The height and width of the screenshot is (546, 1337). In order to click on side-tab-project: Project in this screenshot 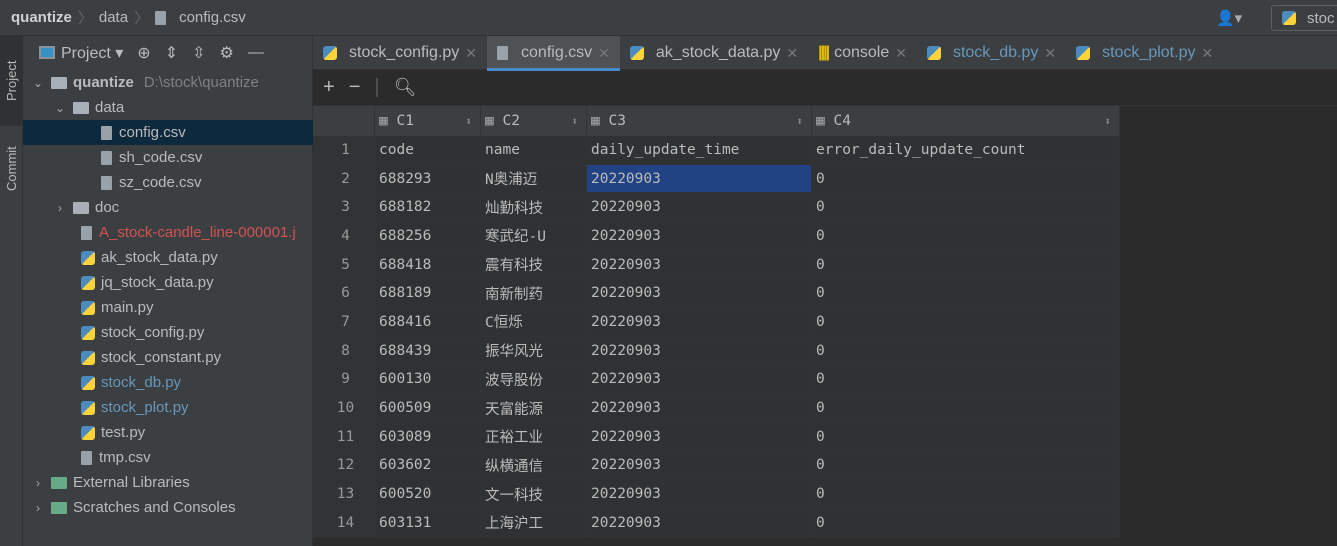, I will do `click(11, 81)`.